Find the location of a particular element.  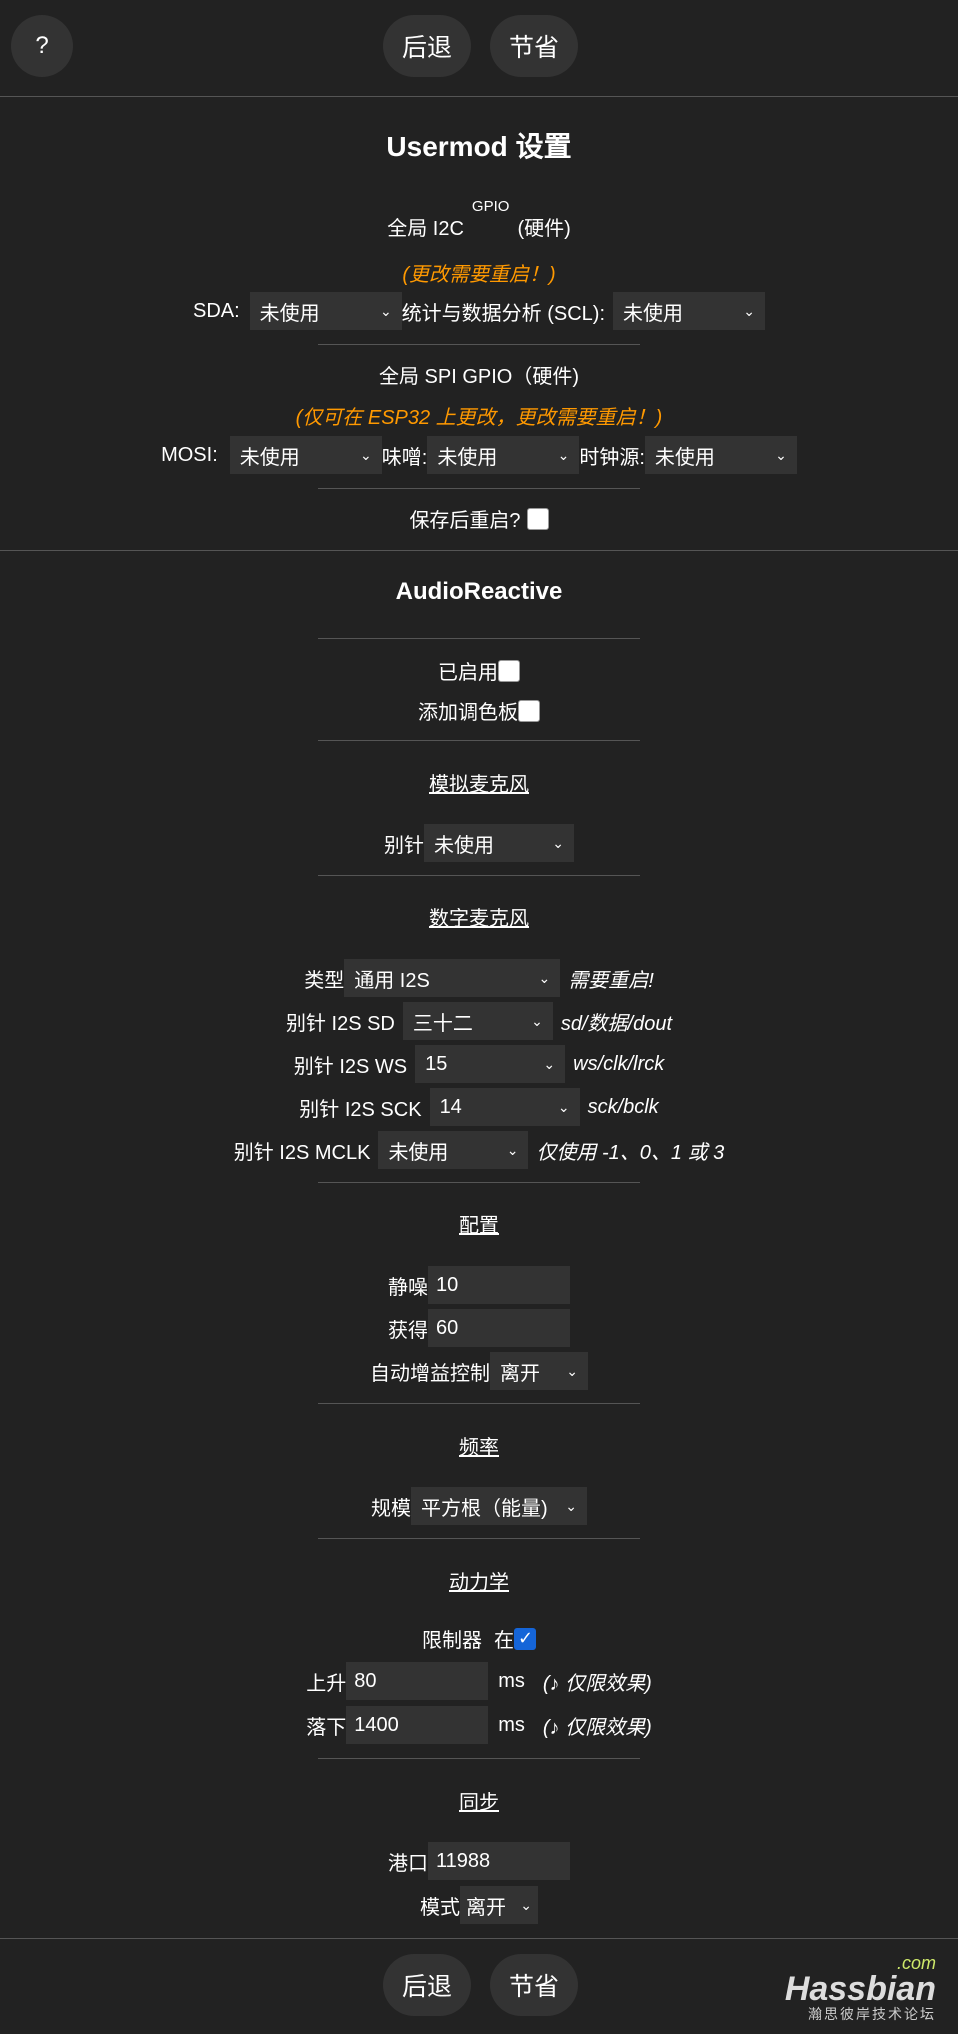

mclk-row: 别针 I2S MCLK 未使用 ⌄ 仅使用 -1、0、1 或 3 is located at coordinates (479, 1150).